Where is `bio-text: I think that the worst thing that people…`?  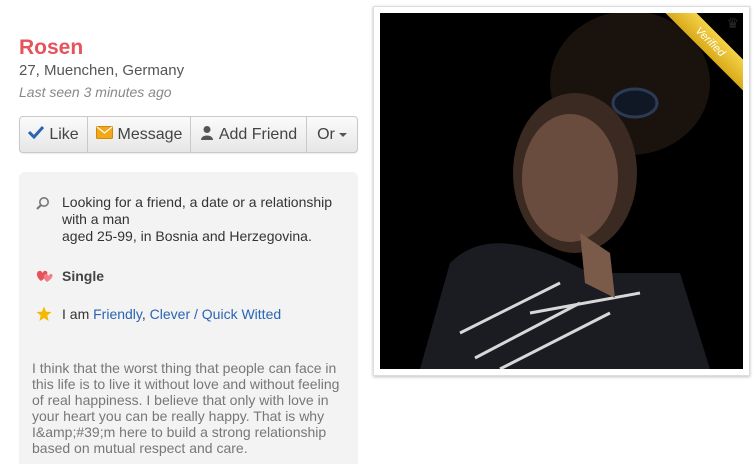
bio-text: I think that the worst thing that people… is located at coordinates (192, 408).